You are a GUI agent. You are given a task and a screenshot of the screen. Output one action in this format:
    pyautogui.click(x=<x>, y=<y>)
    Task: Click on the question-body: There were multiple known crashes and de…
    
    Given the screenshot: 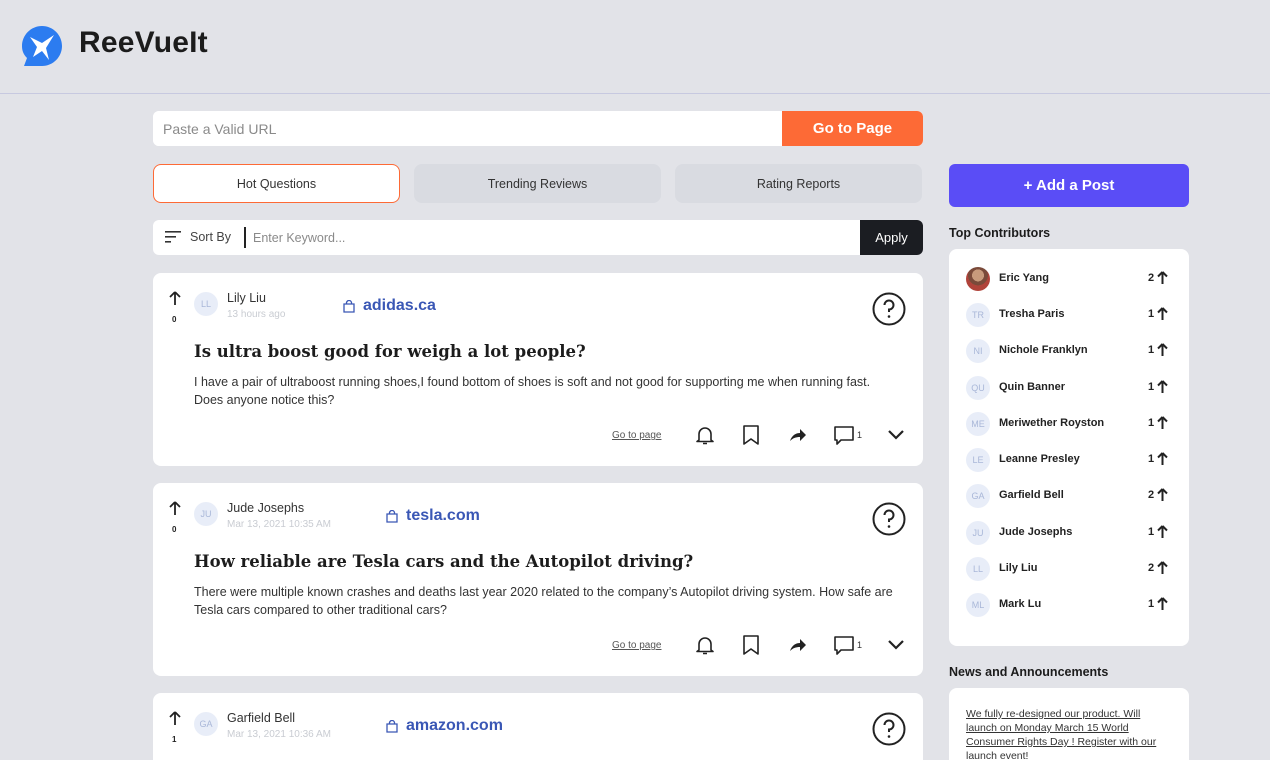 What is the action you would take?
    pyautogui.click(x=543, y=601)
    